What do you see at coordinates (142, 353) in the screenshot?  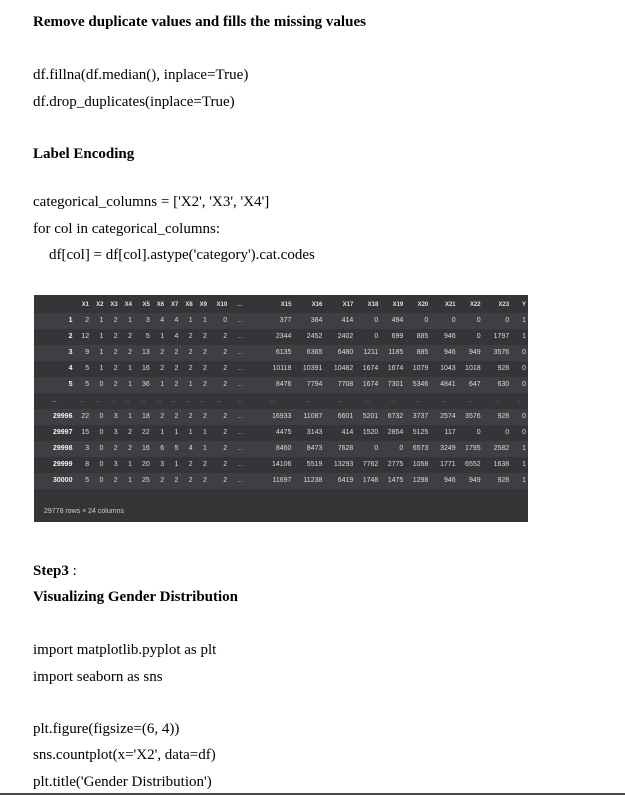 I see `table-cell: 13` at bounding box center [142, 353].